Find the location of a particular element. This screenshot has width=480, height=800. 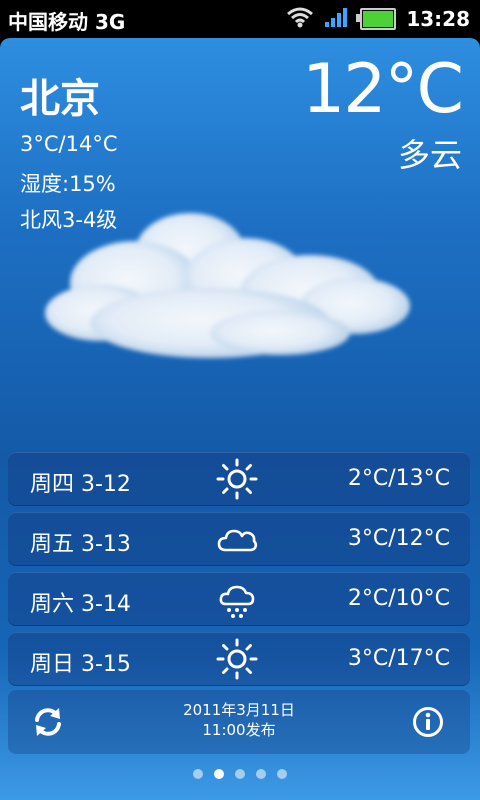

update-date: 2011年3月11日 is located at coordinates (239, 710).